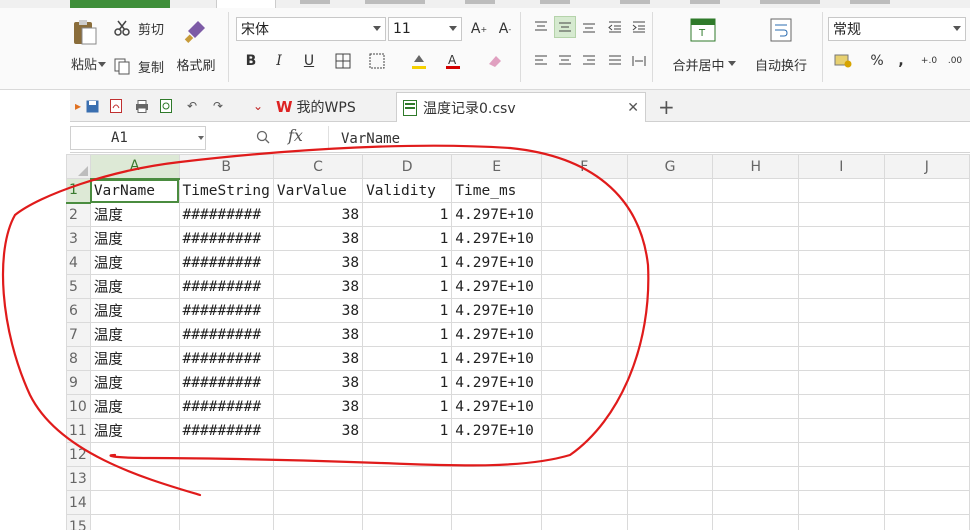 The width and height of the screenshot is (970, 530). What do you see at coordinates (790, 2) in the screenshot?
I see `tab-developer` at bounding box center [790, 2].